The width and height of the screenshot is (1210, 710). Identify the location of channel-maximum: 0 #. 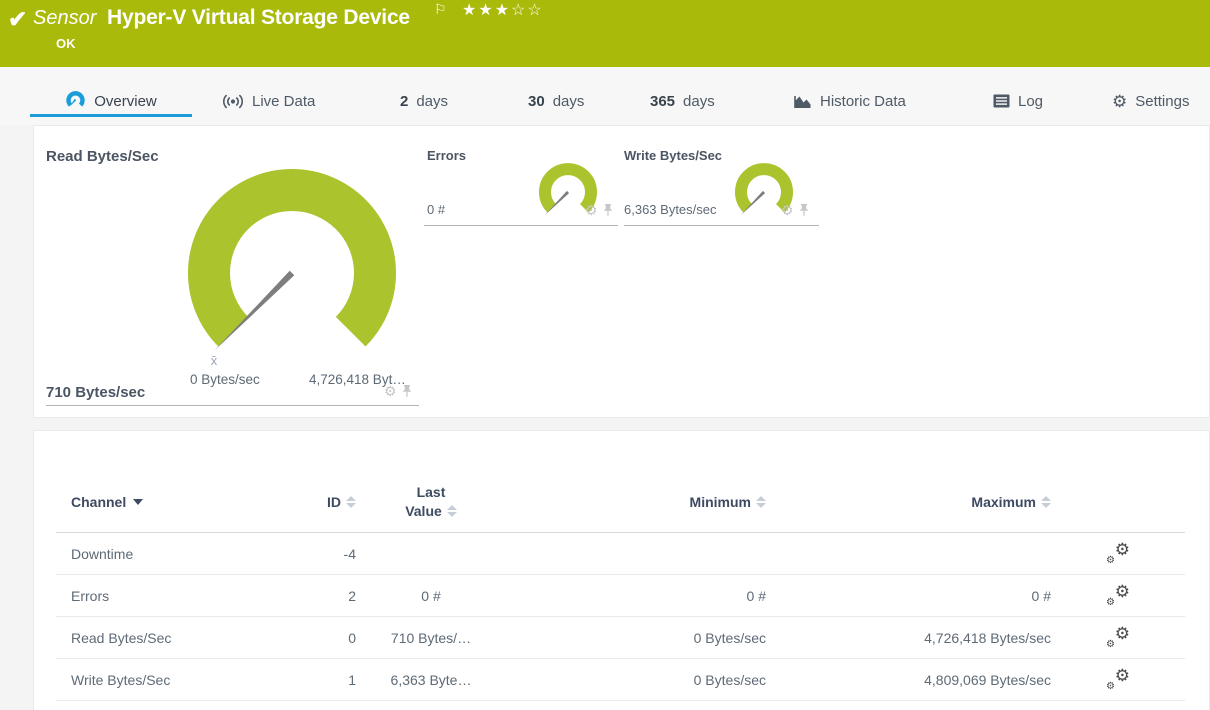
(1041, 595).